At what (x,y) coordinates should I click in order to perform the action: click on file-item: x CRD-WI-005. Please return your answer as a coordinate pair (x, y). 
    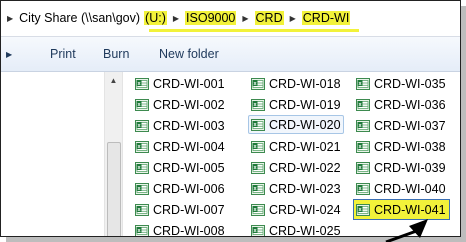
    Looking at the image, I should click on (180, 167).